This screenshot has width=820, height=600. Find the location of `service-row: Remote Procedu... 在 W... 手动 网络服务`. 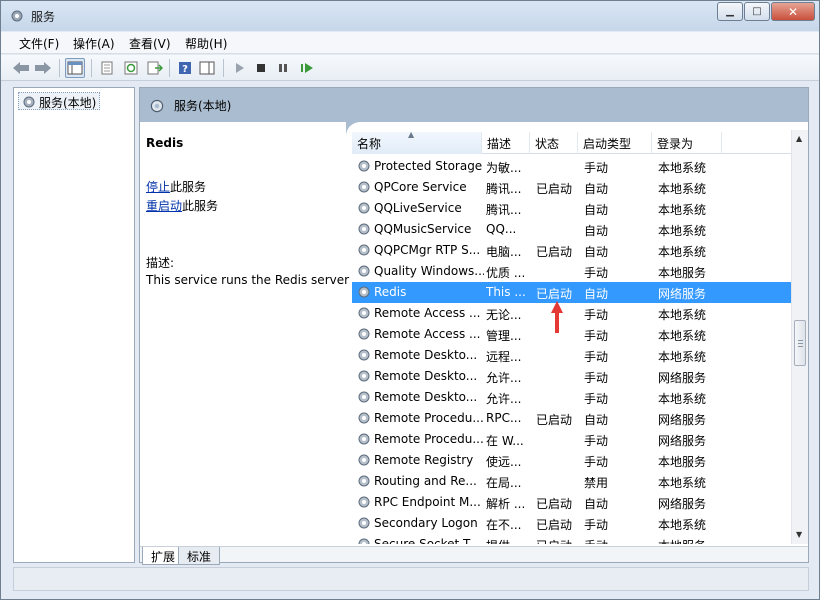

service-row: Remote Procedu... 在 W... 手动 网络服务 is located at coordinates (575, 439).